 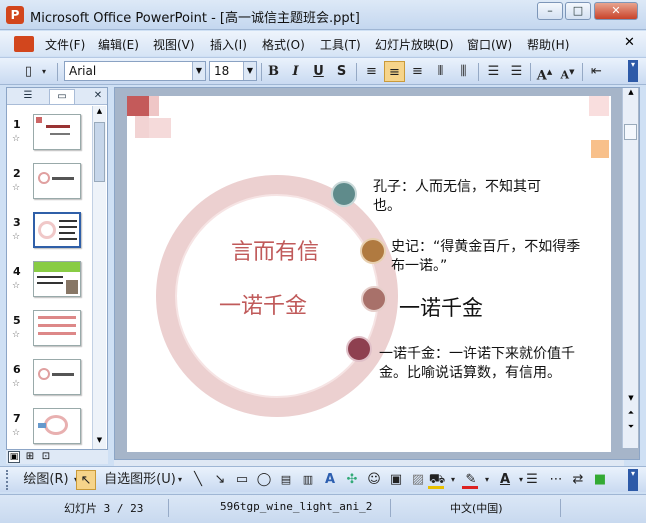 I want to click on oval-icon: ◯, so click(x=264, y=480).